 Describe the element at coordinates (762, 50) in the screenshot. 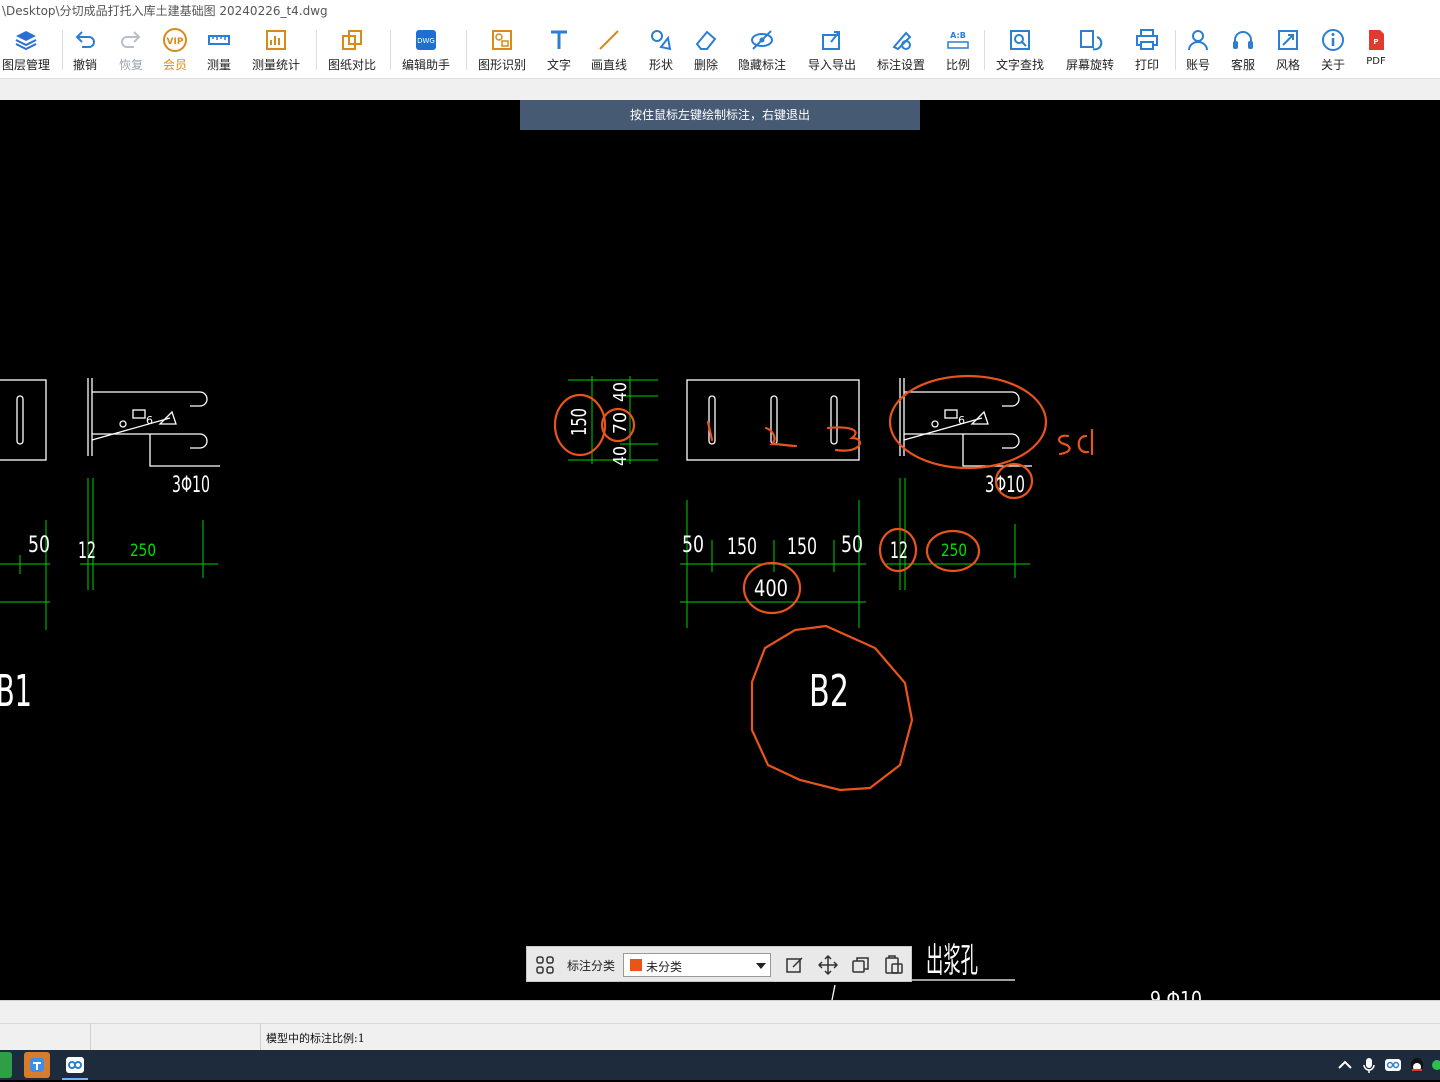

I see `toolbar-hide-anno-button: 隐藏标注` at that location.